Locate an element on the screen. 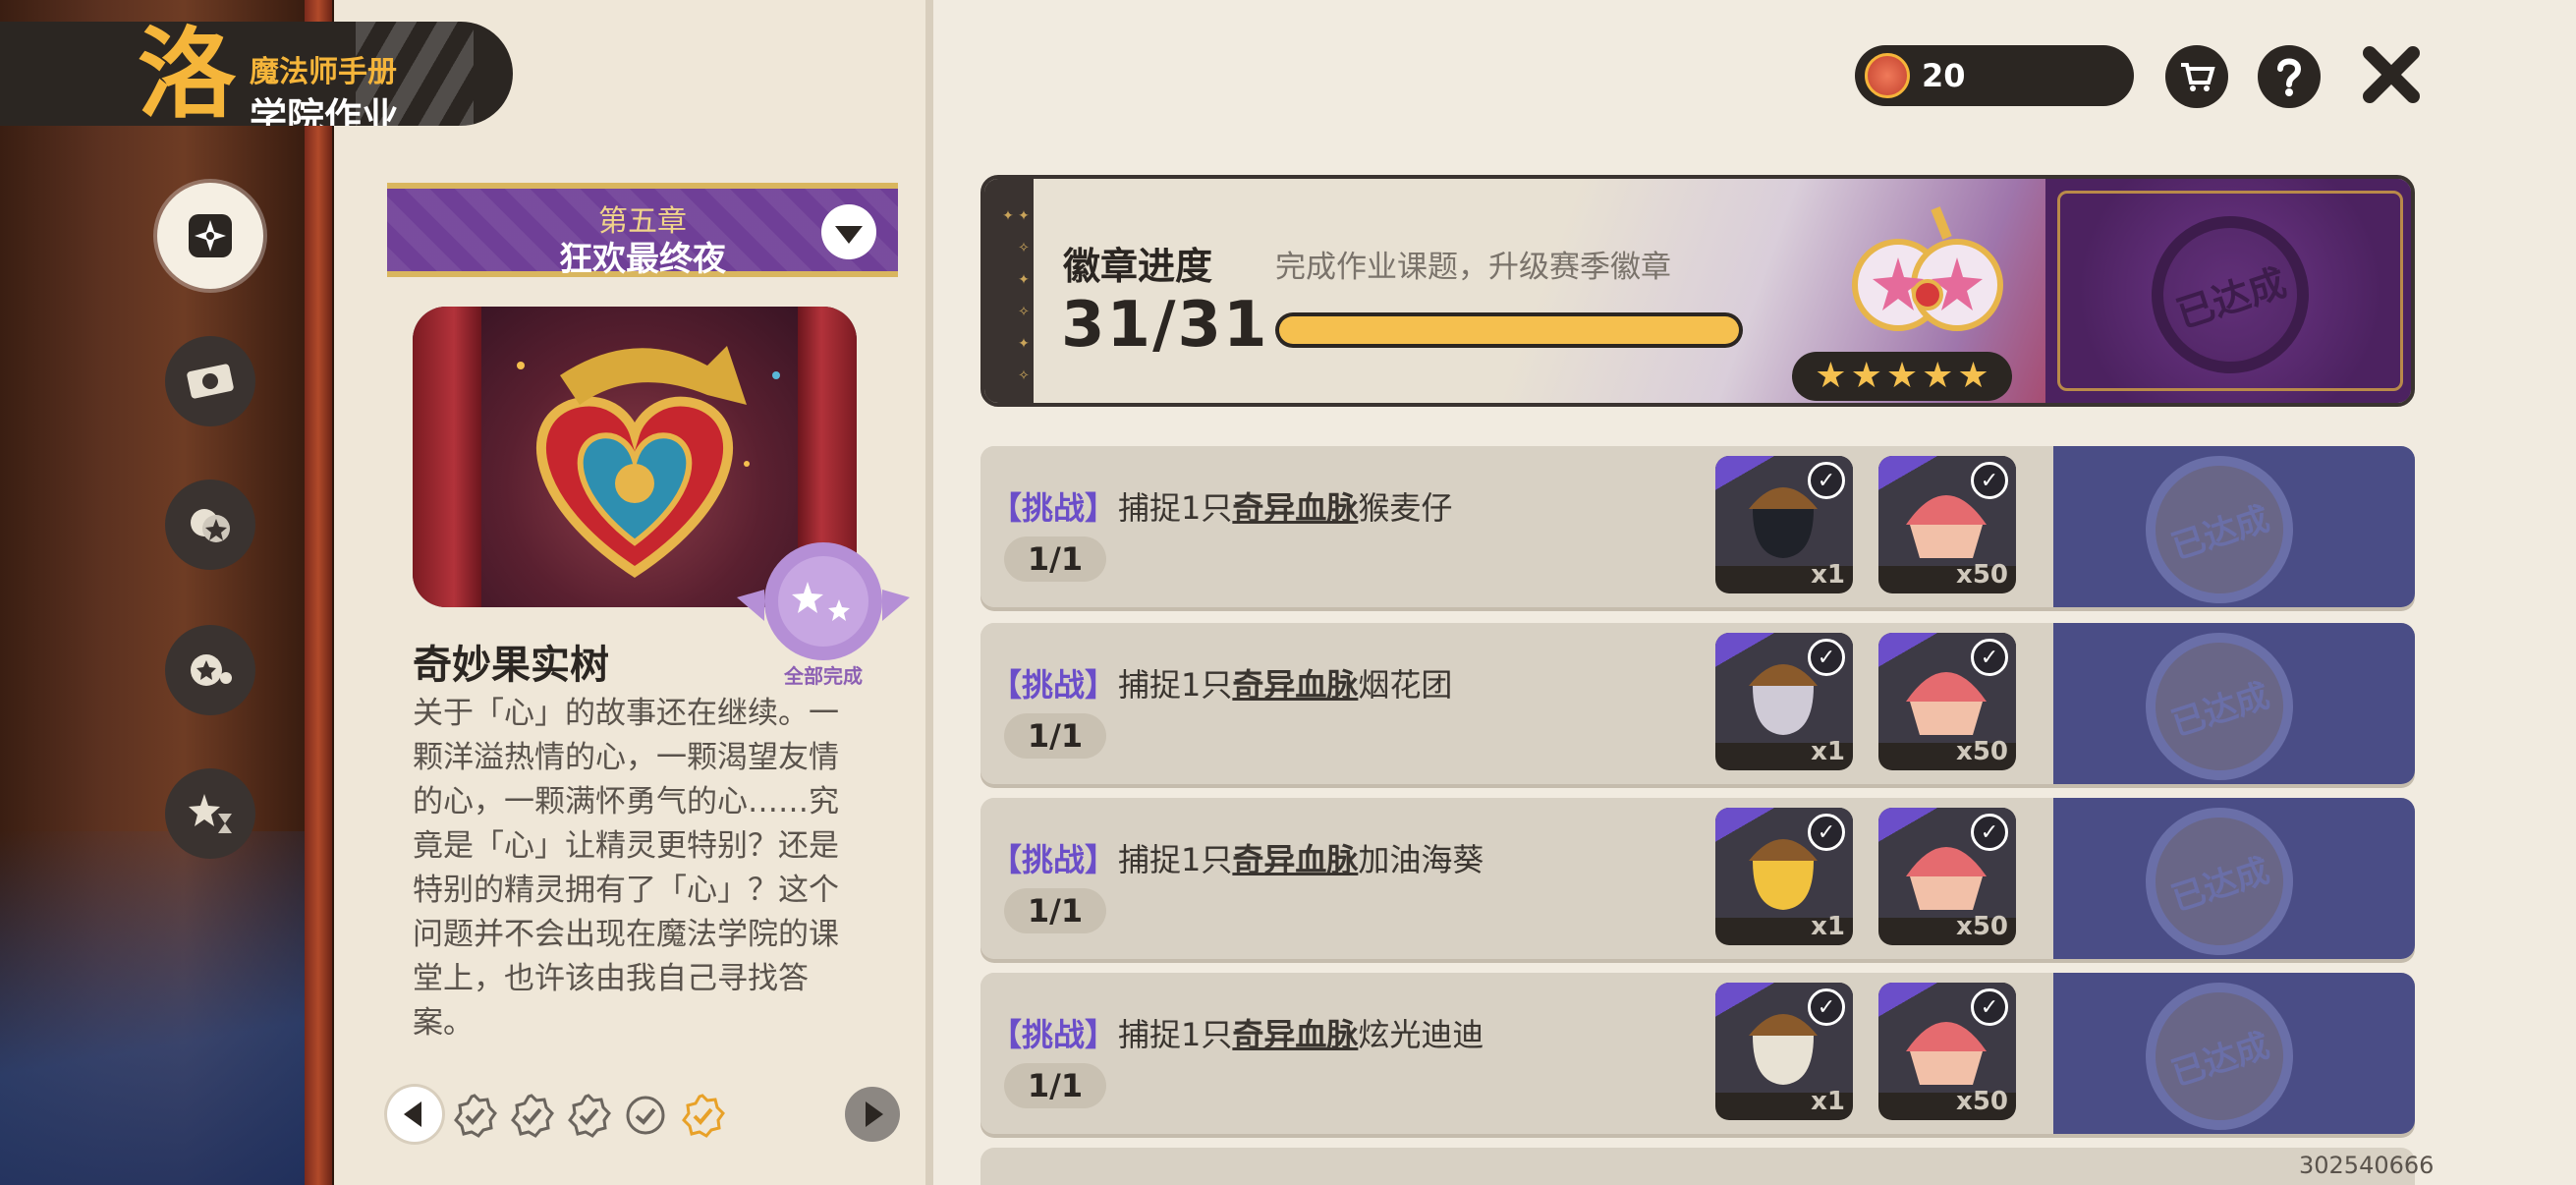 The height and width of the screenshot is (1185, 2576). star-hourglass-icon is located at coordinates (210, 814).